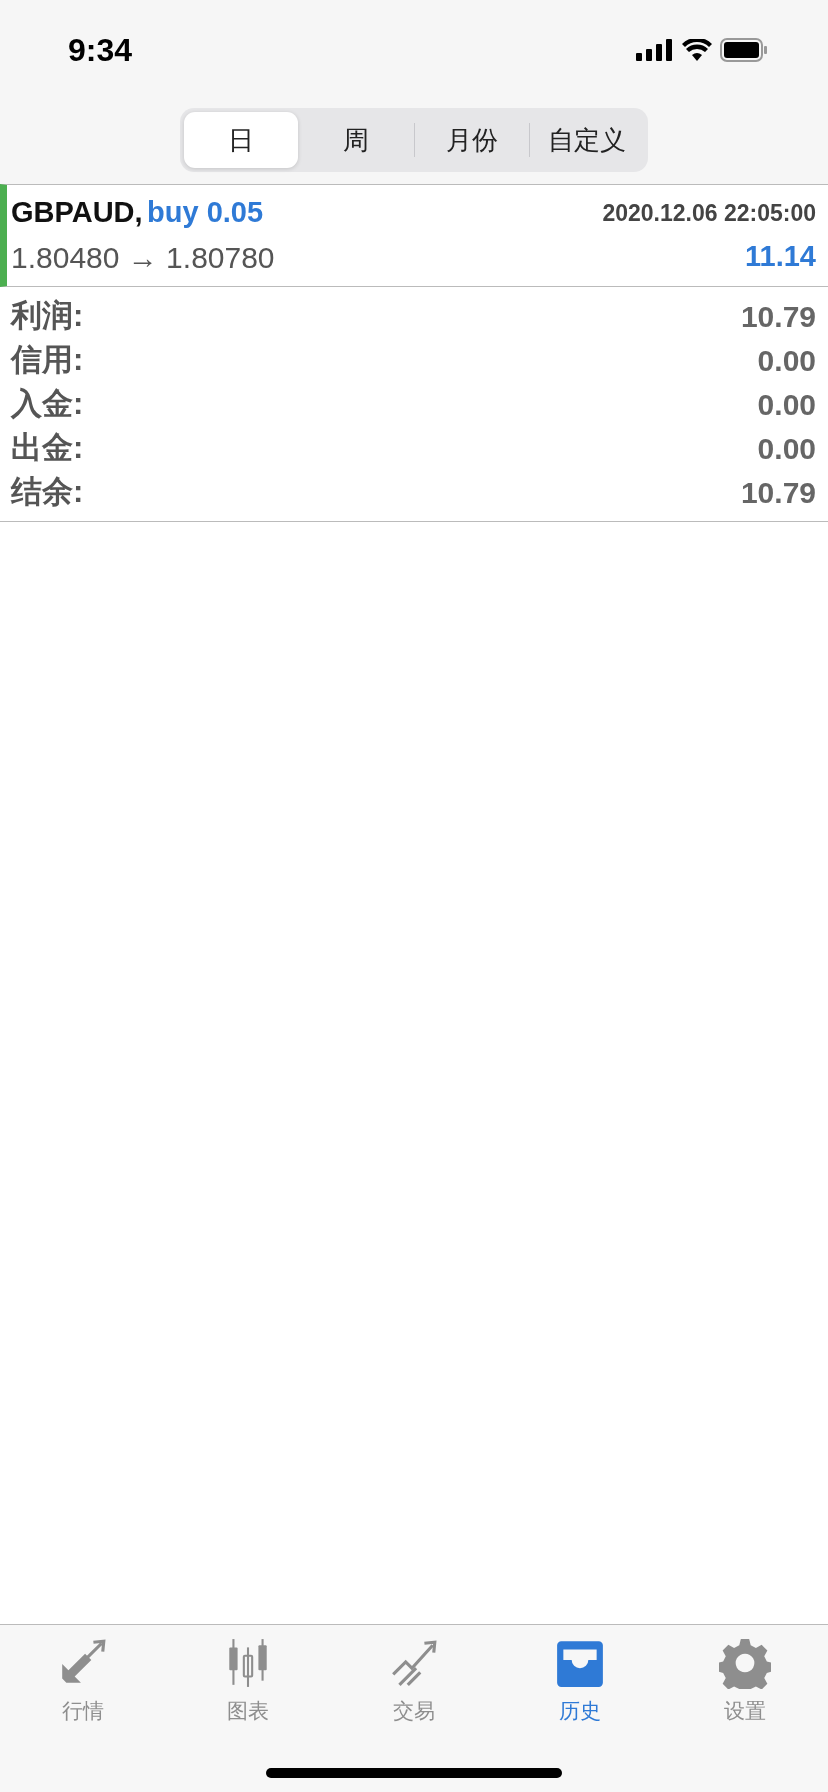  Describe the element at coordinates (100, 50) in the screenshot. I see `status-time: 9:34` at that location.